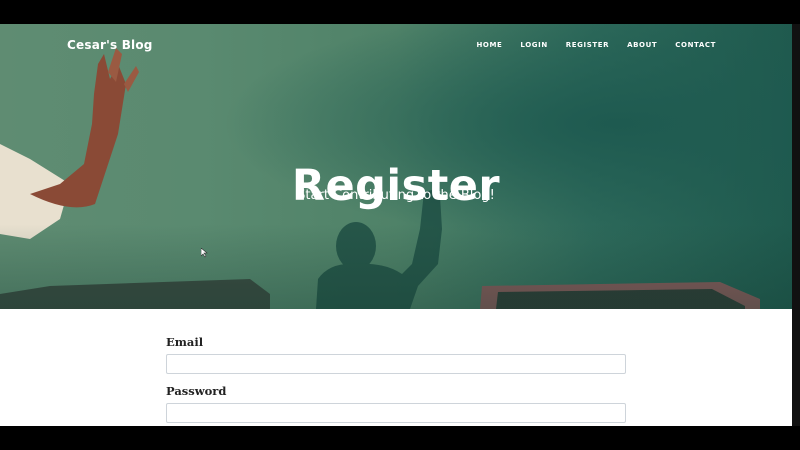 The image size is (800, 450). Describe the element at coordinates (396, 185) in the screenshot. I see `page-title: Register` at that location.